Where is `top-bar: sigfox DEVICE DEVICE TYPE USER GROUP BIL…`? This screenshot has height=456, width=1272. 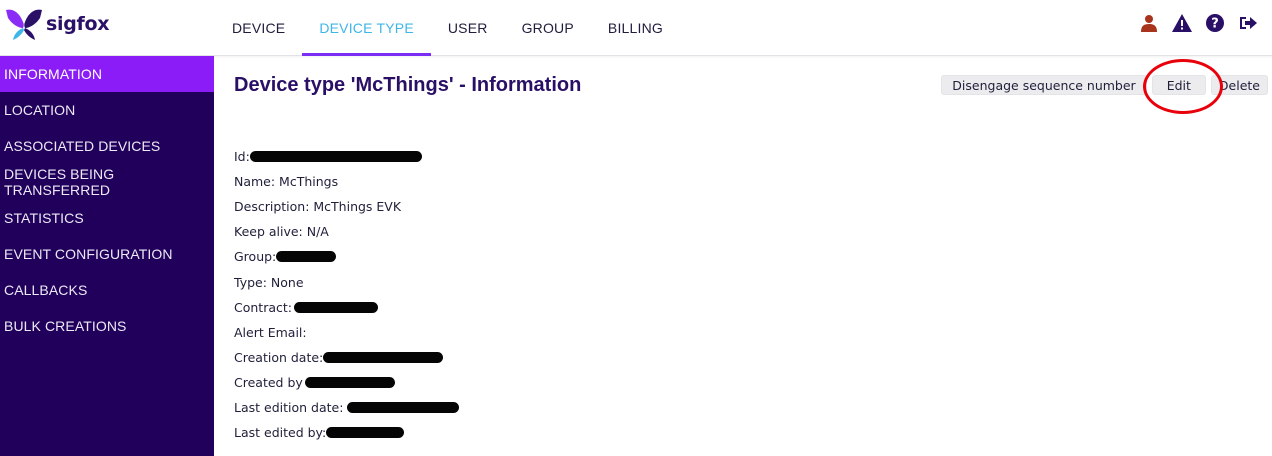 top-bar: sigfox DEVICE DEVICE TYPE USER GROUP BIL… is located at coordinates (636, 28).